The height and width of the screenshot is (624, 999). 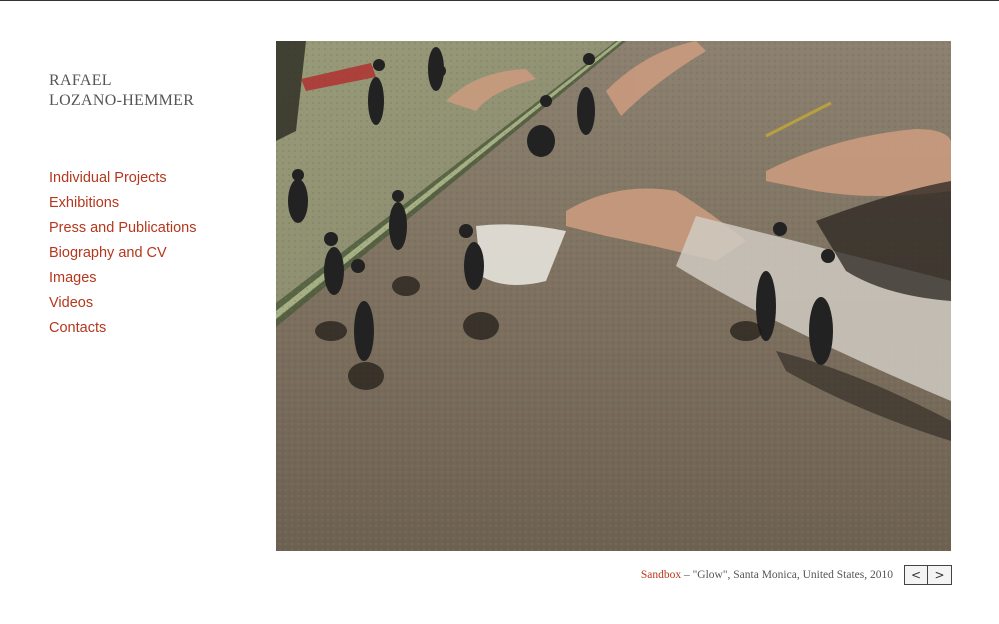 What do you see at coordinates (121, 101) in the screenshot?
I see `site-title-line2: LOZANO-HEMMER` at bounding box center [121, 101].